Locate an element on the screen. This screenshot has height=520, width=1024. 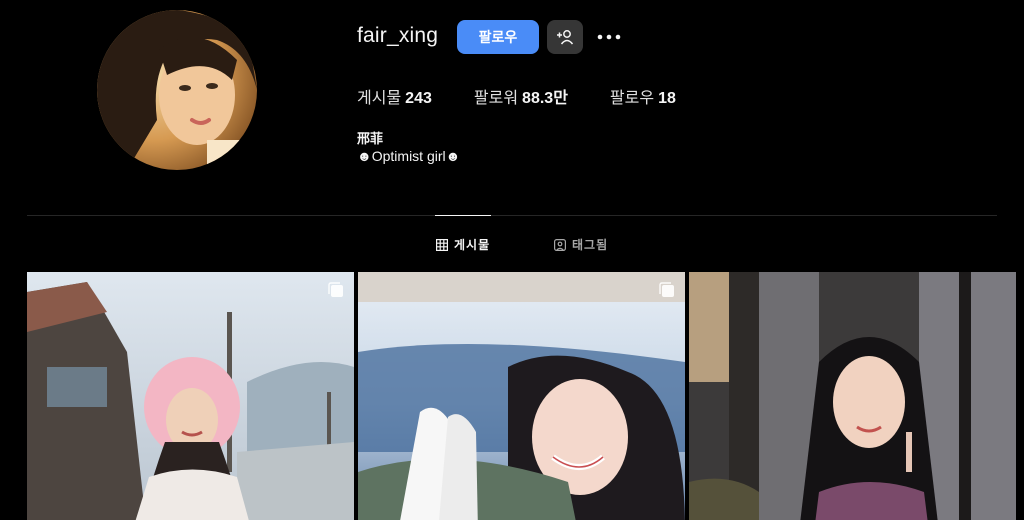
profile-bio: ☻Optimist girl☻ is located at coordinates (409, 156).